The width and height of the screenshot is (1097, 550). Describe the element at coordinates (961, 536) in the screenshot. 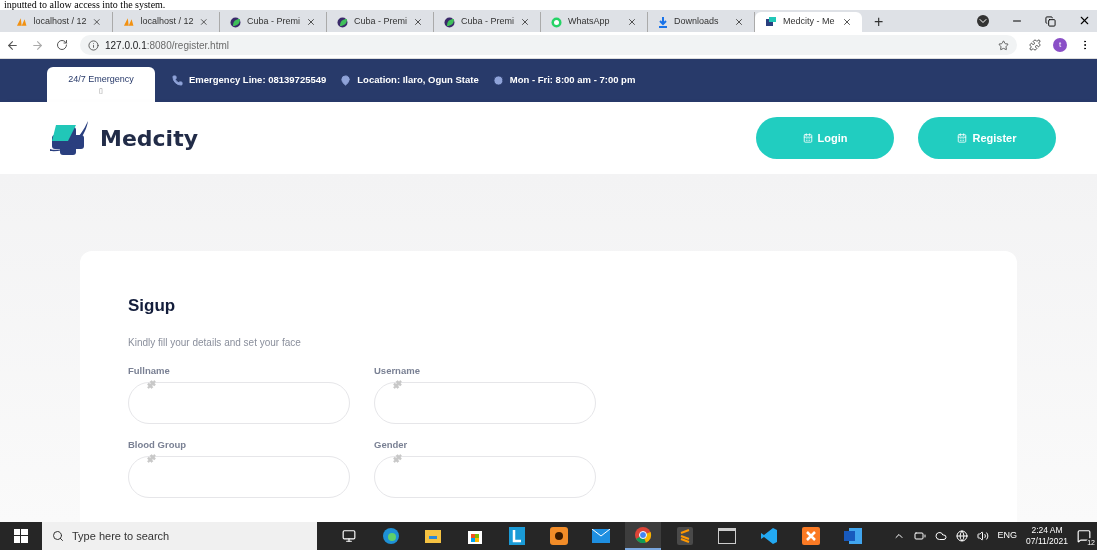

I see `network-icon` at that location.